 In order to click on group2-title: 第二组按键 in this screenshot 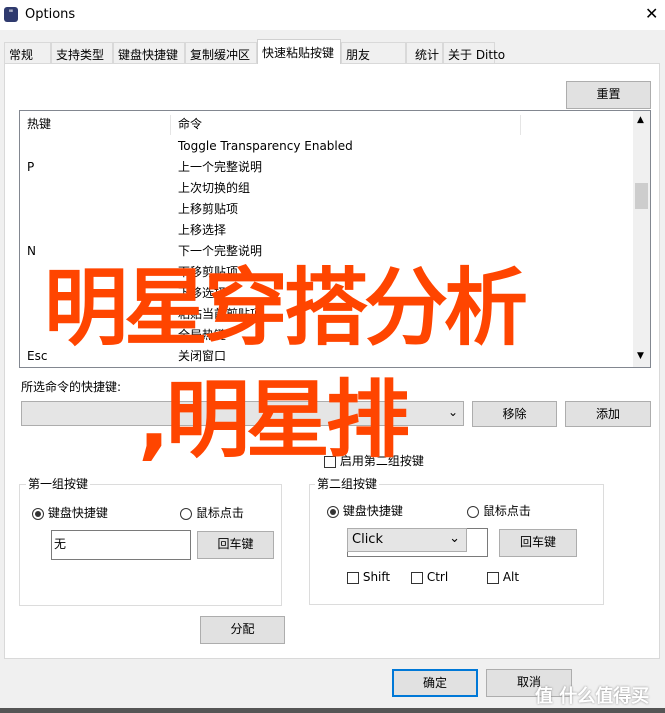, I will do `click(347, 483)`.